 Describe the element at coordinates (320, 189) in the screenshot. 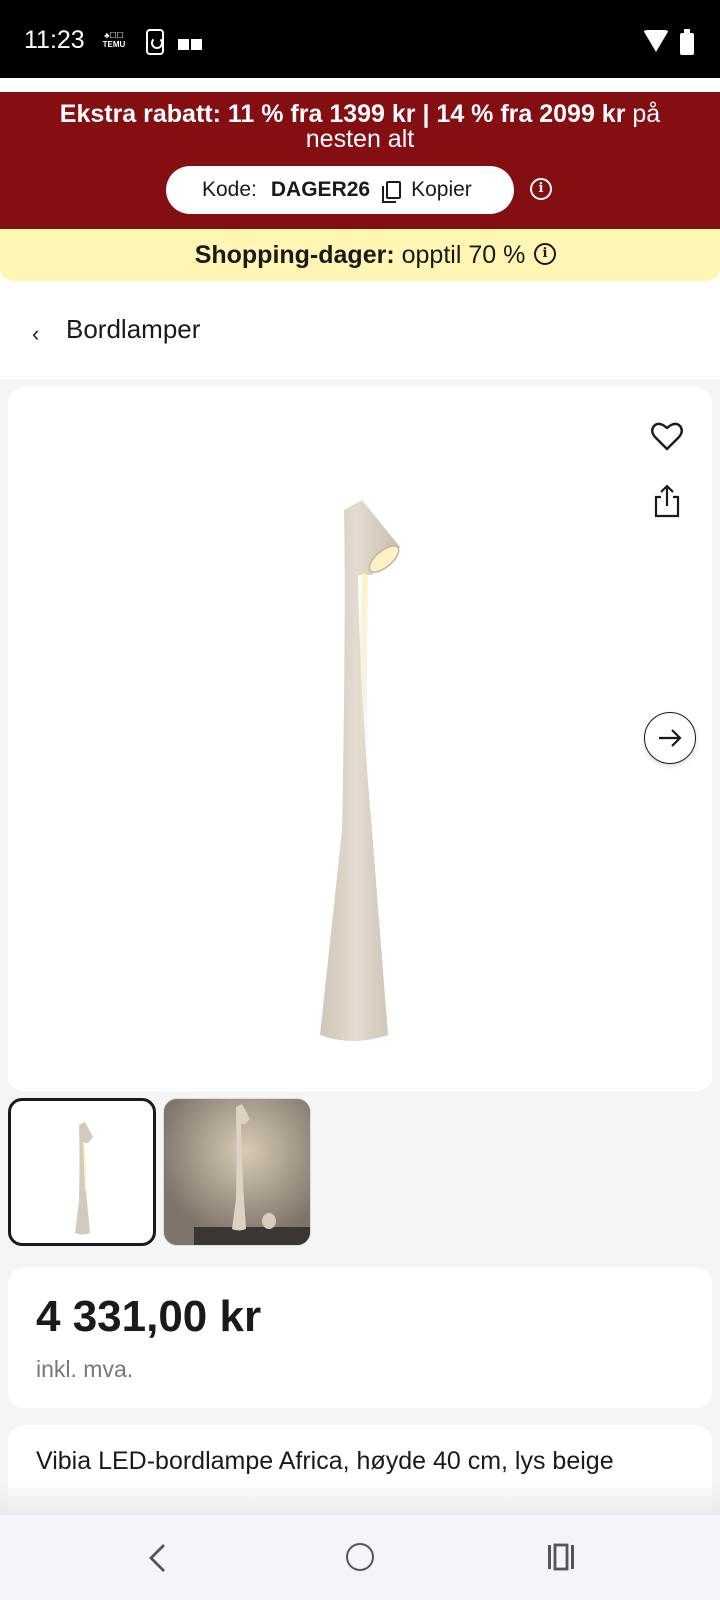

I see `code-value: DAGER26` at that location.